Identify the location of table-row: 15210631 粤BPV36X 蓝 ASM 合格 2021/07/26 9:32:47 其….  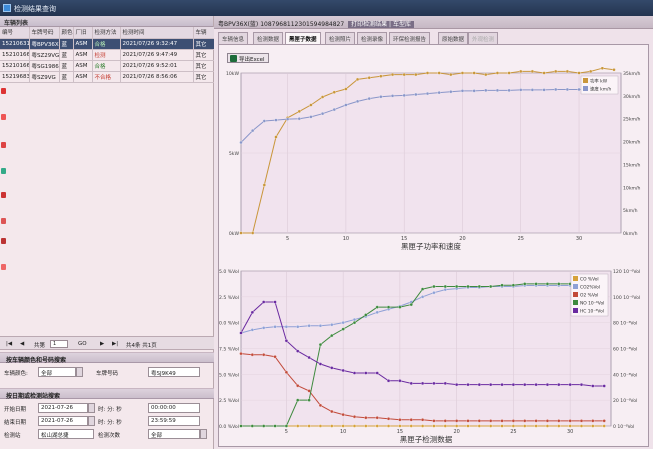
(107, 44).